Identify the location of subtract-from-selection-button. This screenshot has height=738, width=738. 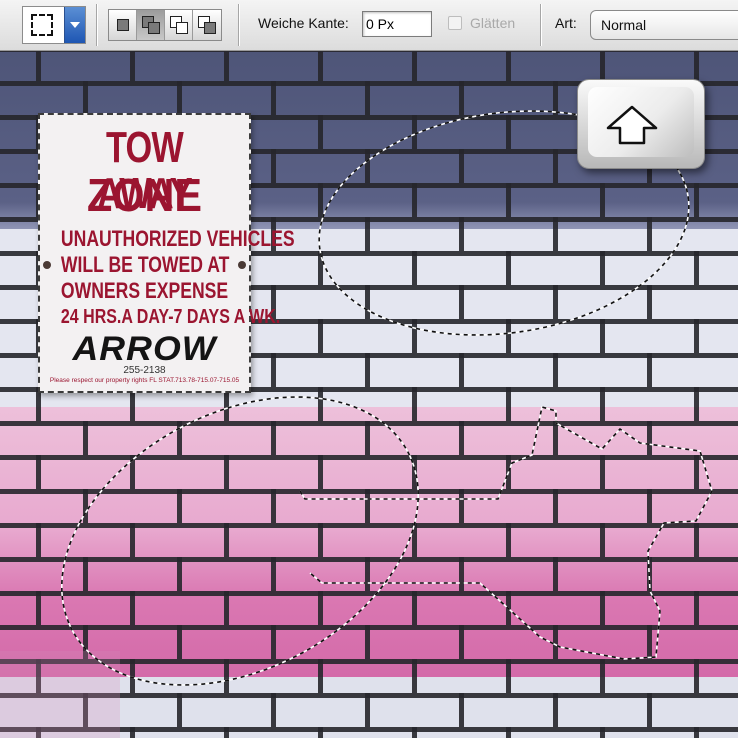
(179, 25).